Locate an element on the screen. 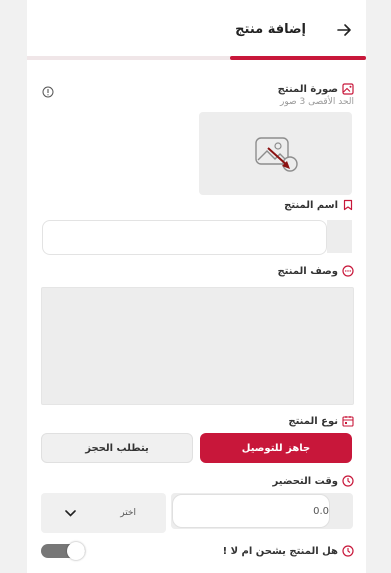 This screenshot has height=573, width=391. shipping-label: هل المنتج يشحن ام لا ! is located at coordinates (288, 551).